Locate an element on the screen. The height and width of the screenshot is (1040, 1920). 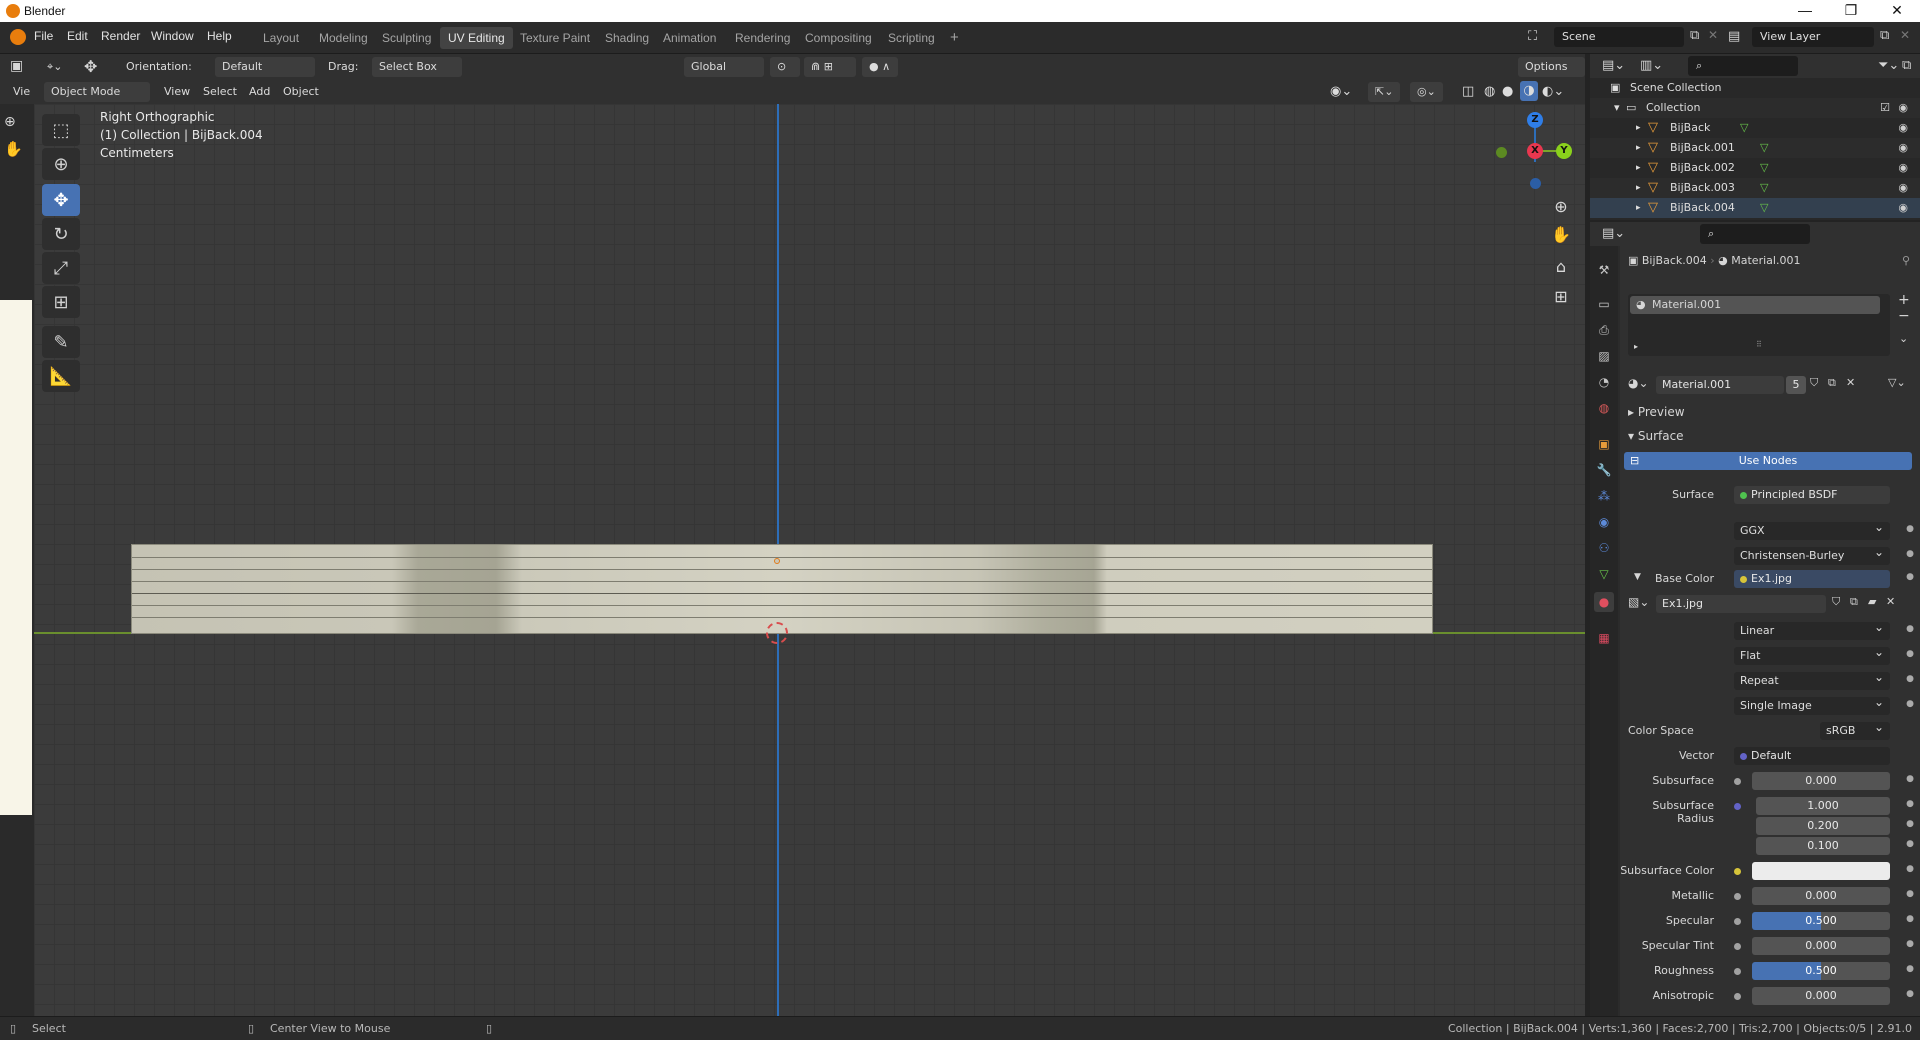
material-shading-icon: ◑ is located at coordinates (1529, 91).